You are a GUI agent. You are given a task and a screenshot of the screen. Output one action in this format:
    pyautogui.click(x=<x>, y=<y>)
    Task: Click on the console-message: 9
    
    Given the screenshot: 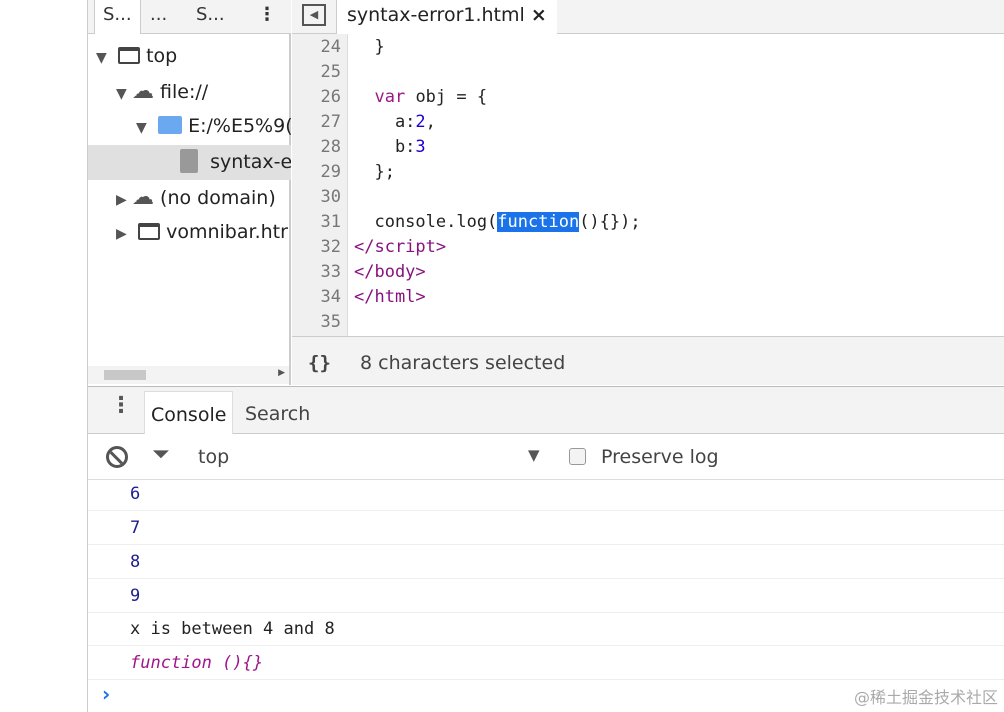 What is the action you would take?
    pyautogui.click(x=546, y=596)
    